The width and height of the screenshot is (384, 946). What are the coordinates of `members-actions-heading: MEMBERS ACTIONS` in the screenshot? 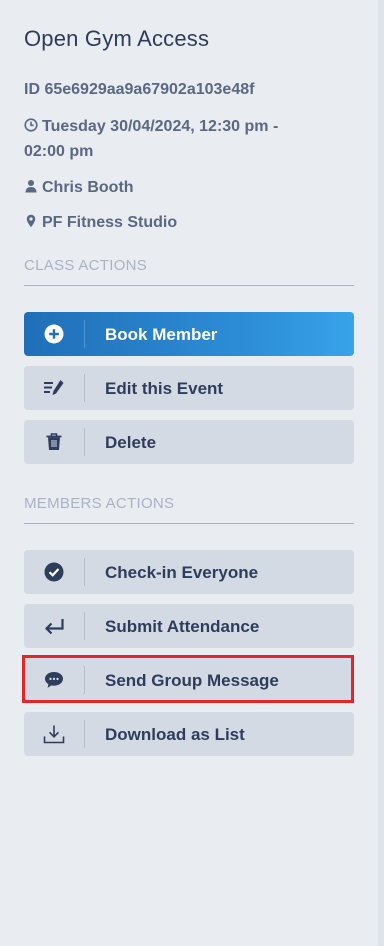 It's located at (99, 503).